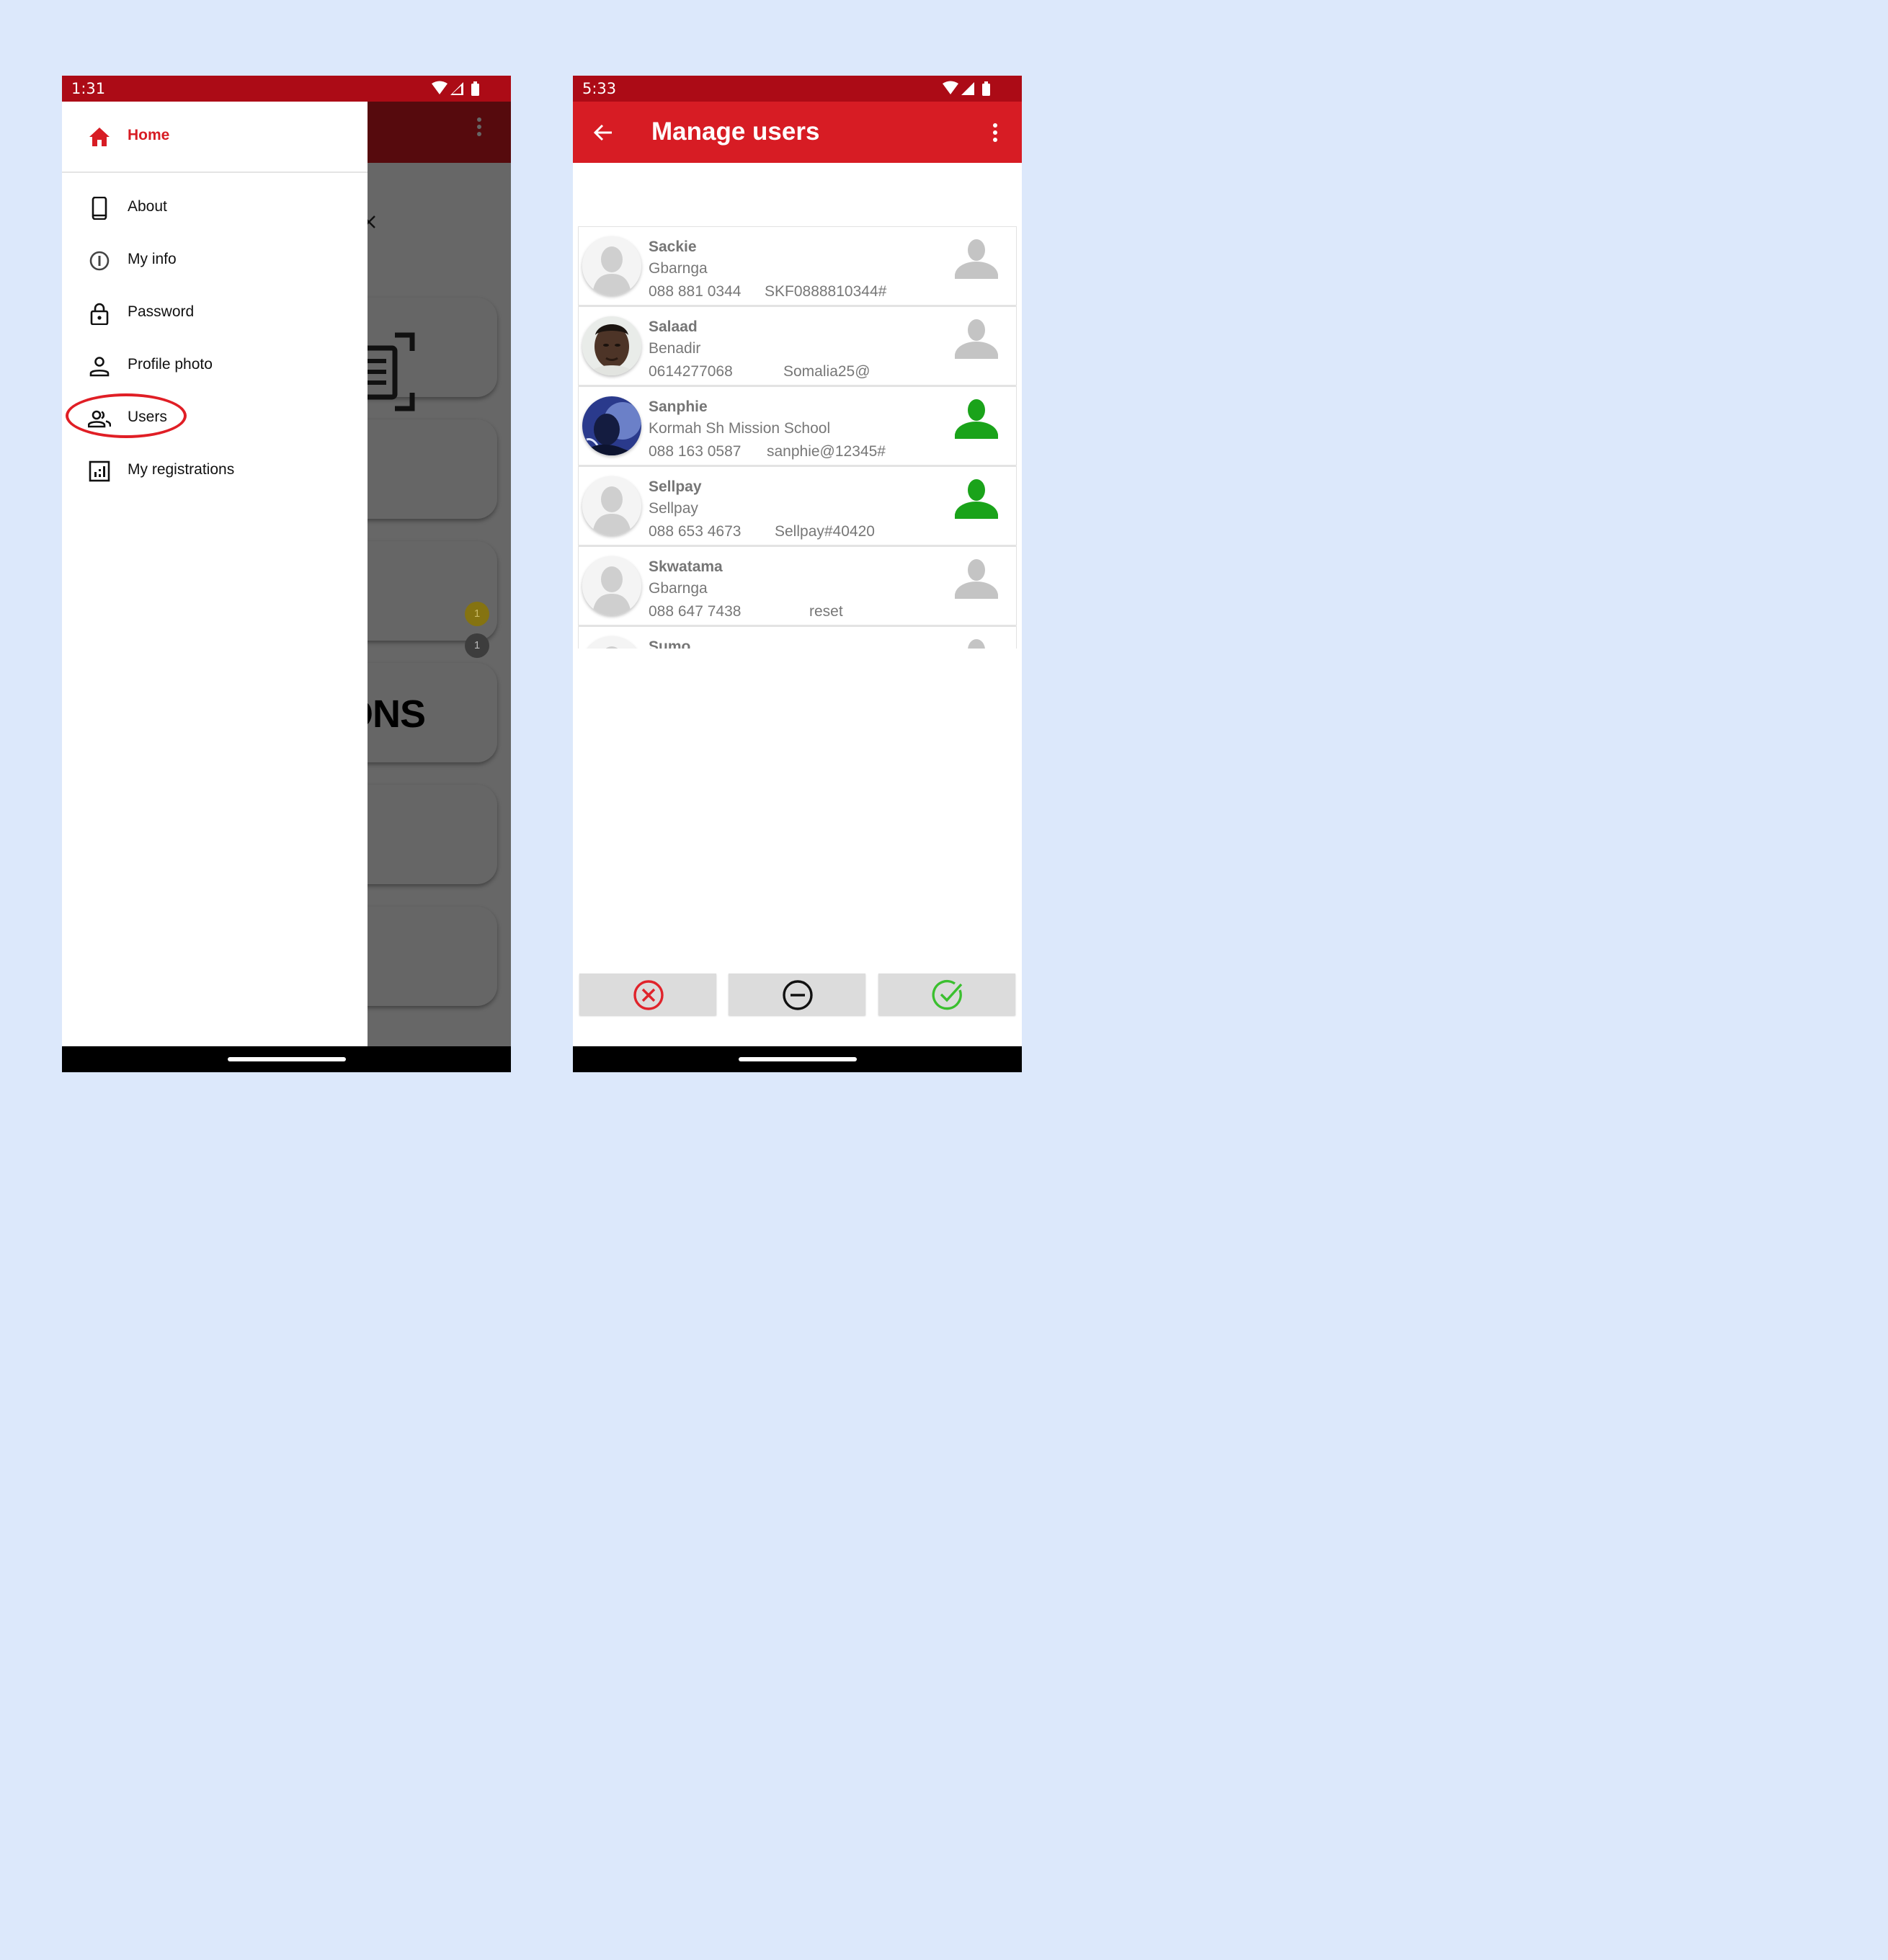  What do you see at coordinates (286, 89) in the screenshot?
I see `status-bar: 1:31` at bounding box center [286, 89].